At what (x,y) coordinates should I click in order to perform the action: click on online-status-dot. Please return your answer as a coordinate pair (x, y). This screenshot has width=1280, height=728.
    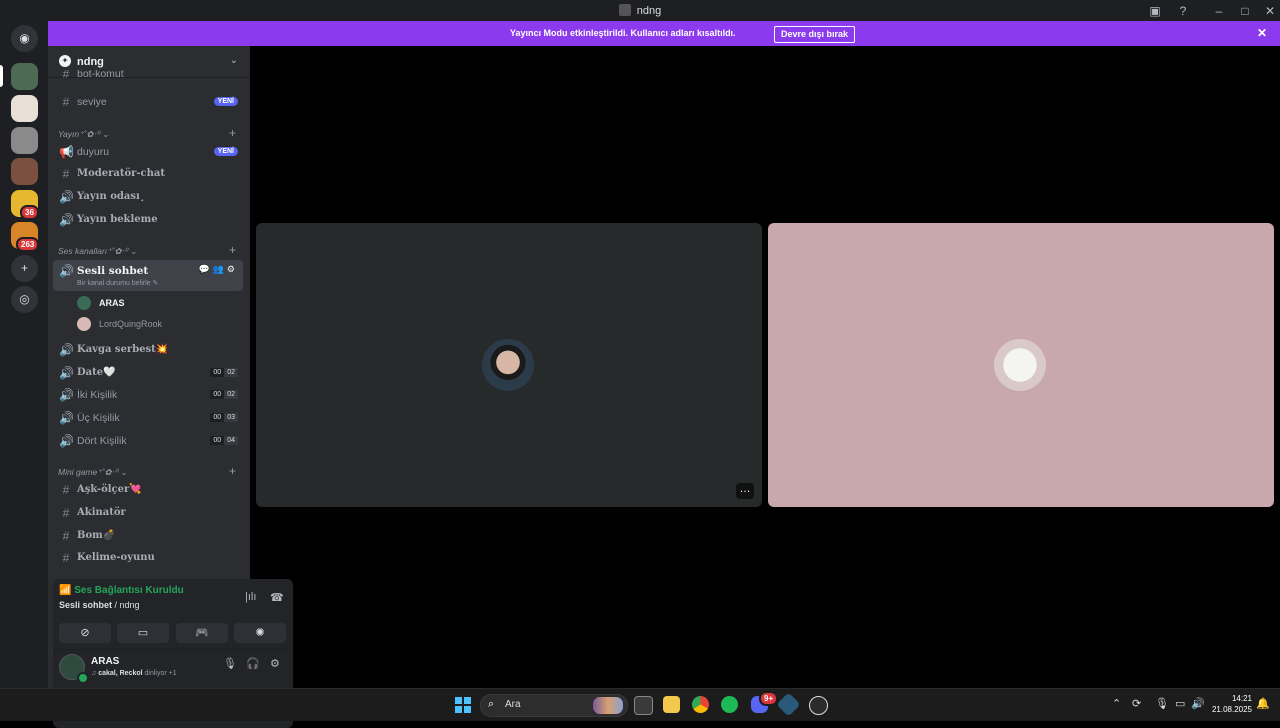
    Looking at the image, I should click on (83, 678).